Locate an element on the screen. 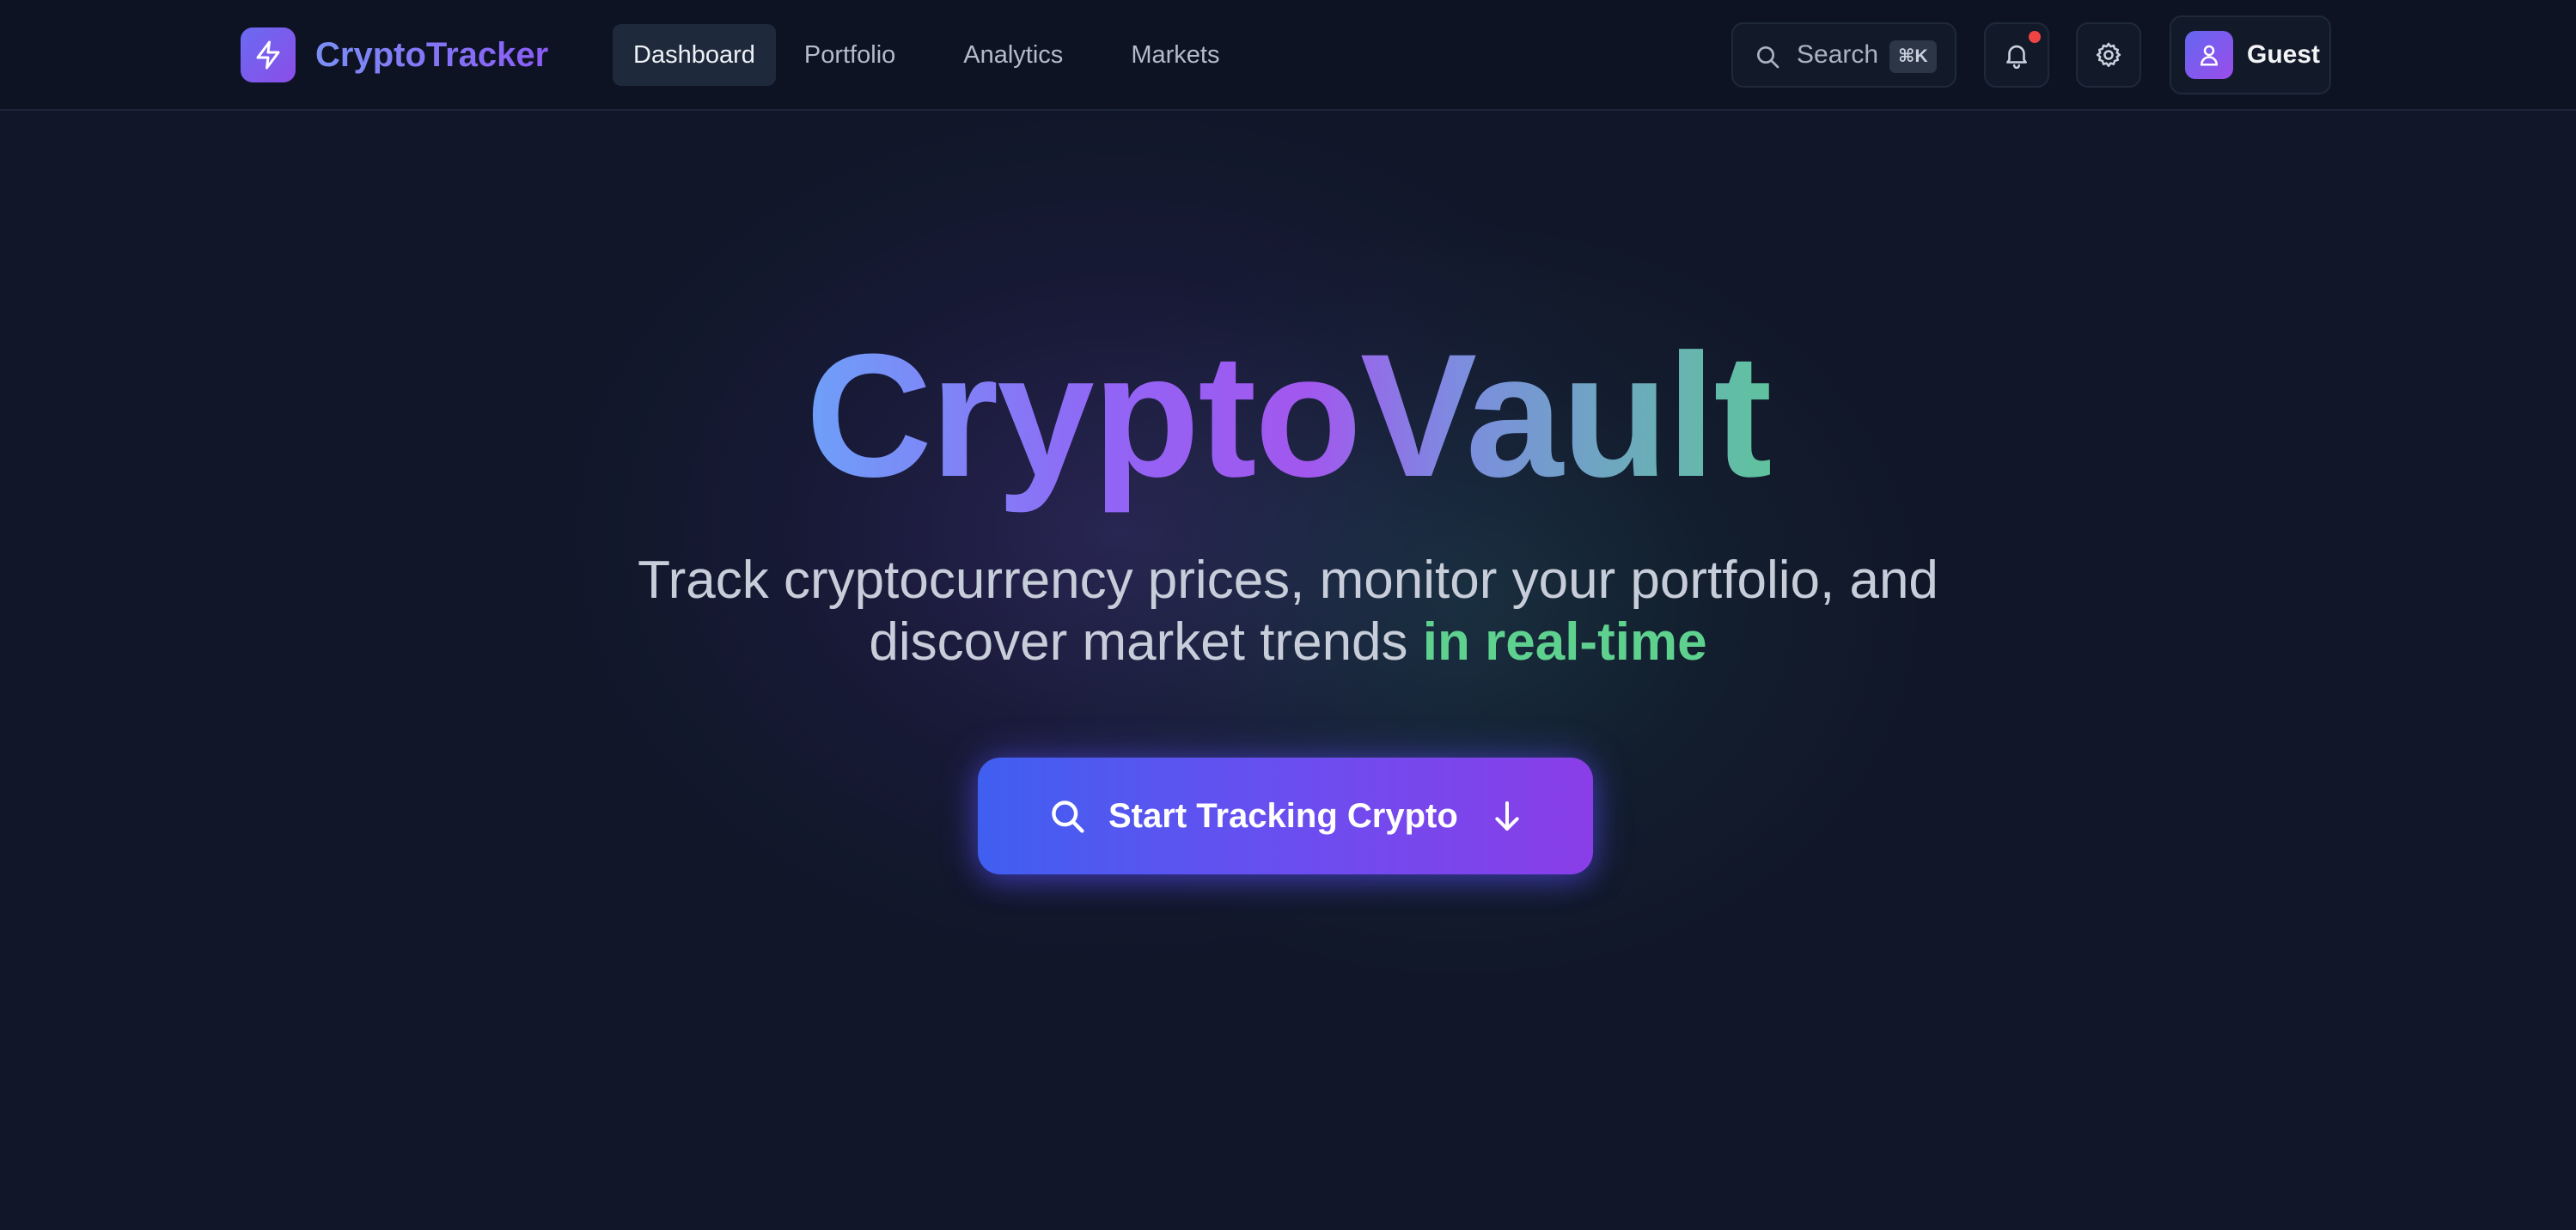 This screenshot has width=2576, height=1230. gear-icon is located at coordinates (2108, 55).